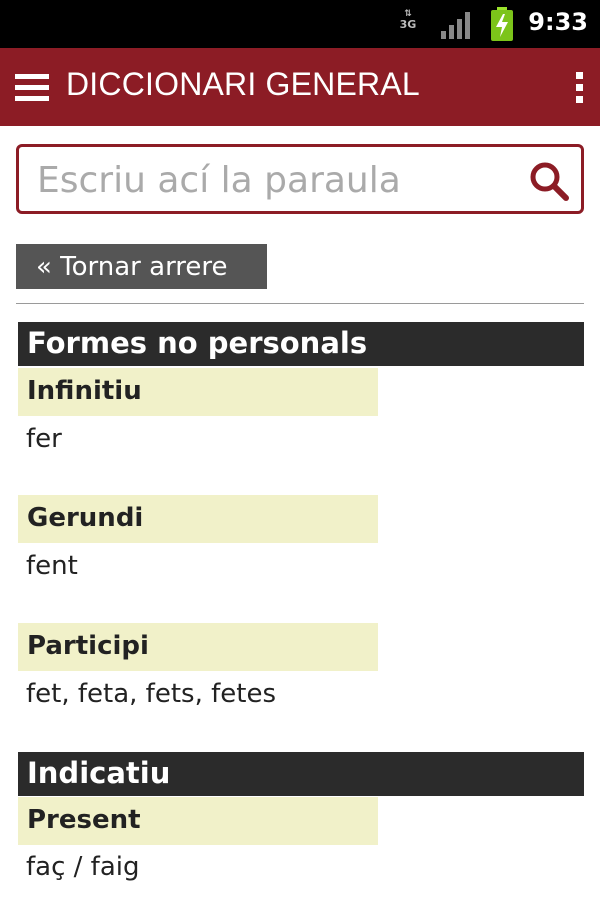 The image size is (600, 900). I want to click on divider, so click(300, 303).